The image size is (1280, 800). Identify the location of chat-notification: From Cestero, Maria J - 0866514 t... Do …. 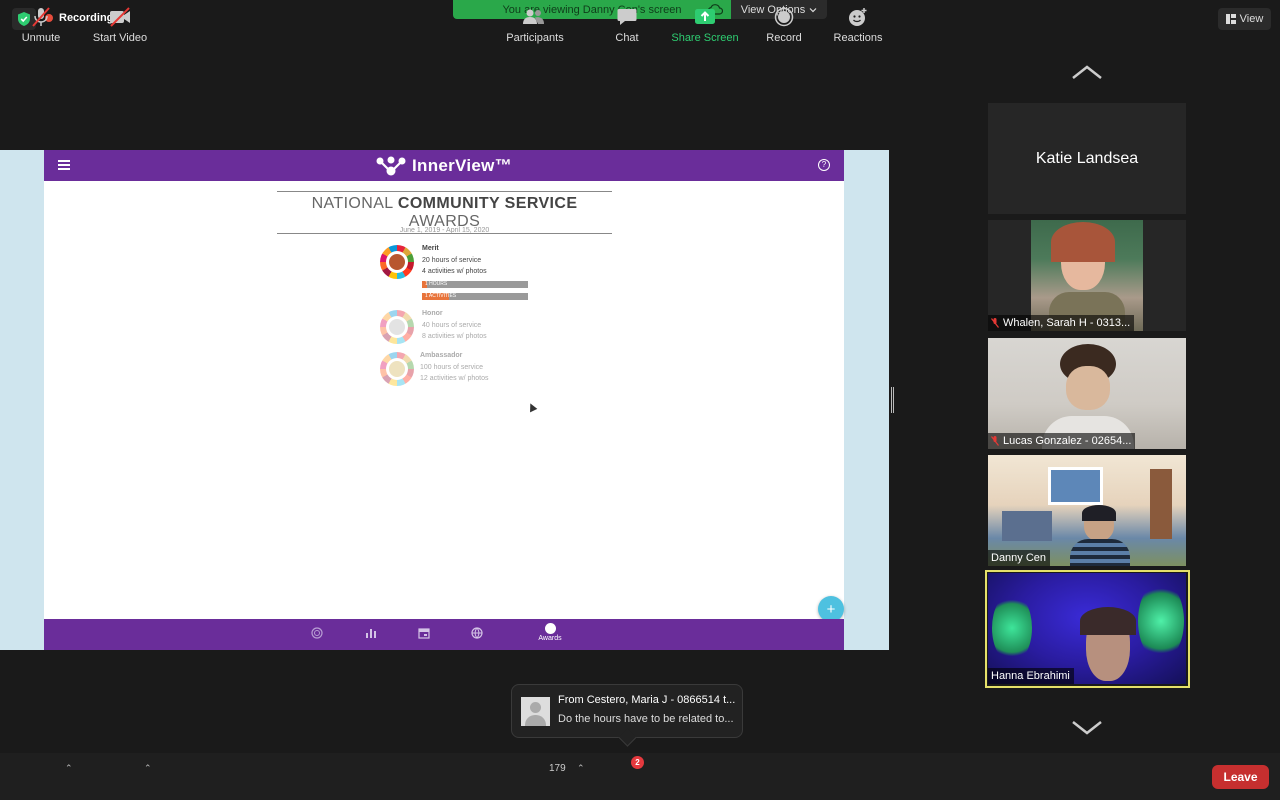
(627, 711).